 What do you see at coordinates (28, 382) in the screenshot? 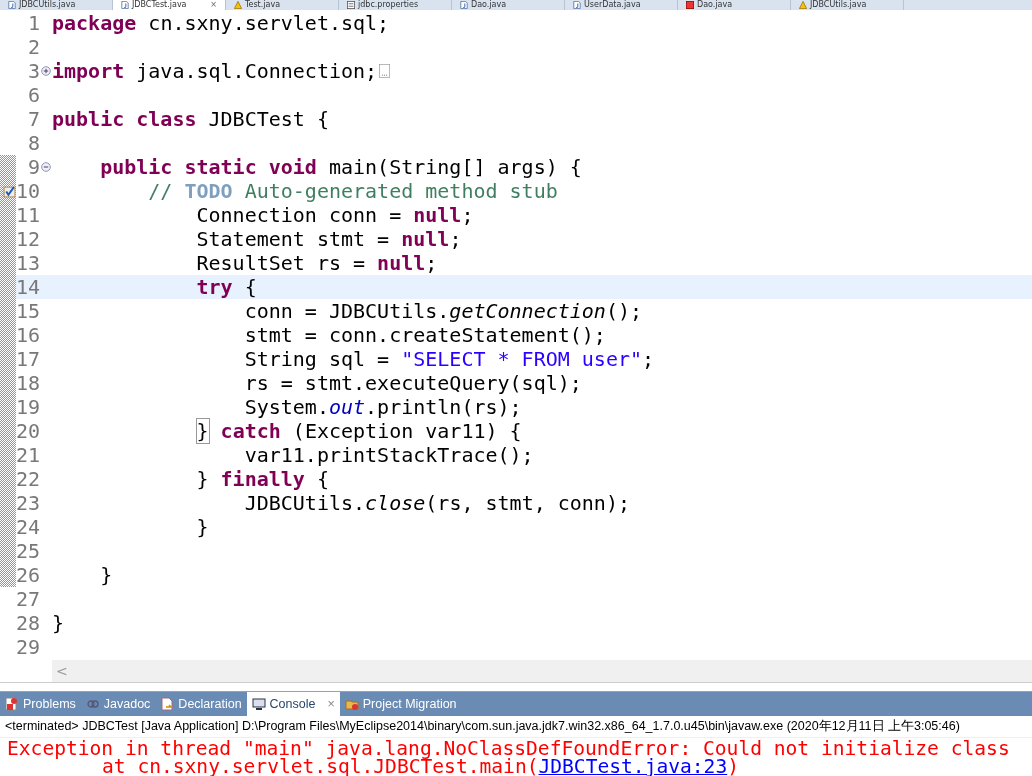
I see `line-number: 18` at bounding box center [28, 382].